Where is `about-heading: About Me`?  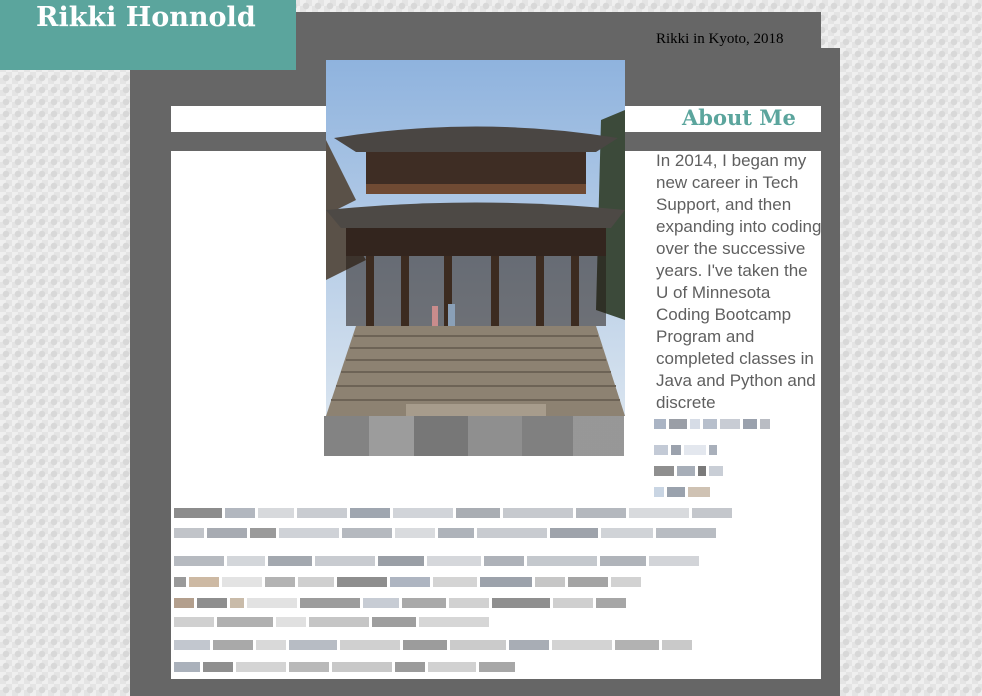 about-heading: About Me is located at coordinates (739, 117).